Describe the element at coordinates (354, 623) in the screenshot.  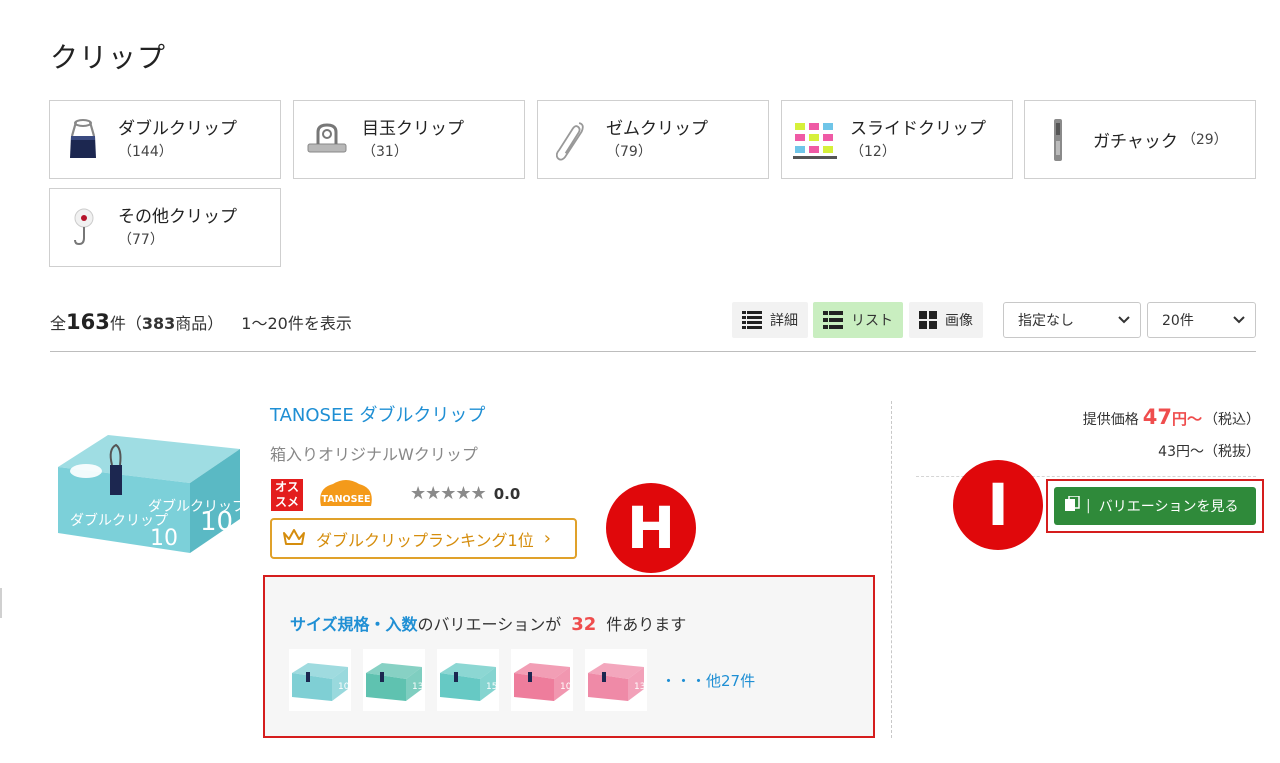
I see `variation-spec-link: サイズ規格・入数` at that location.